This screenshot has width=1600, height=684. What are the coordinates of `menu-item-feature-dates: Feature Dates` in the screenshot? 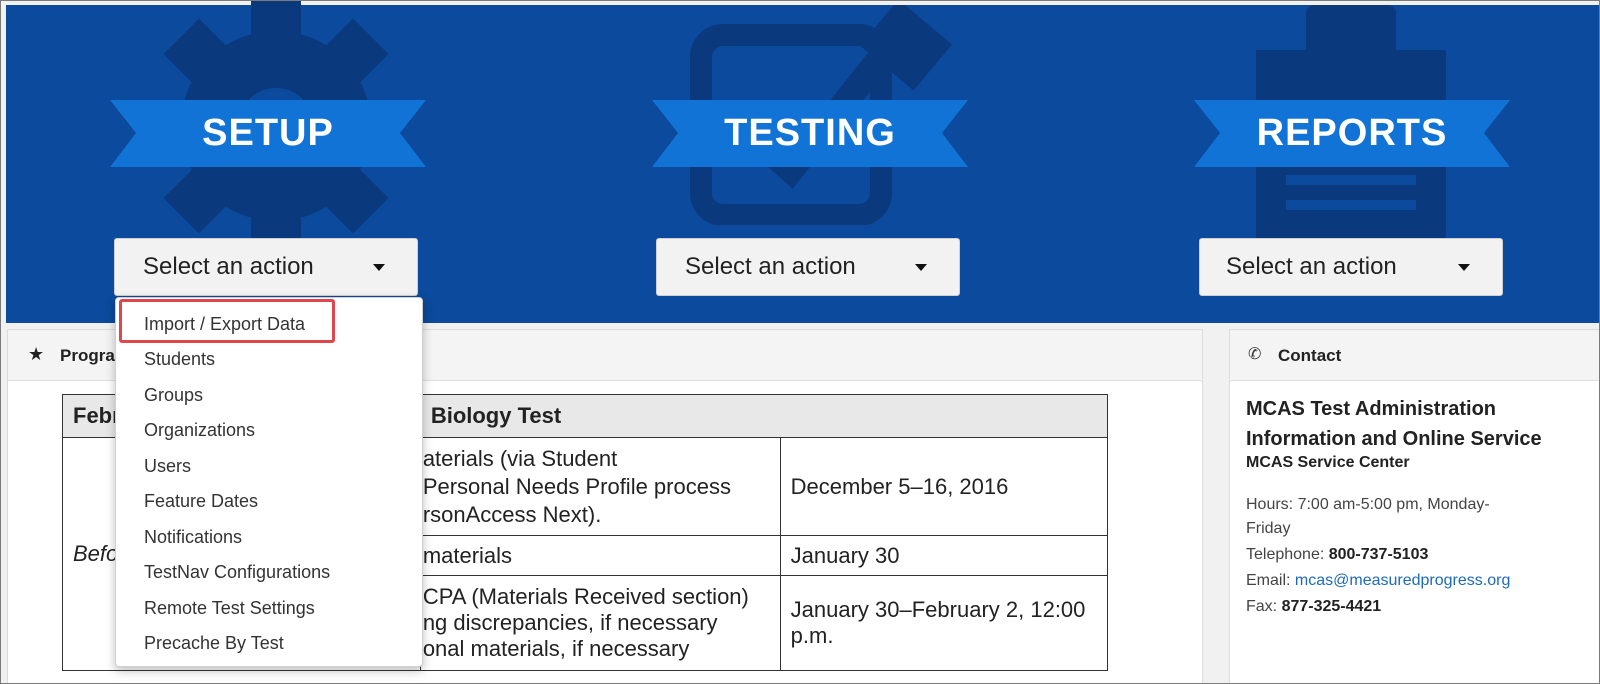 It's located at (201, 501).